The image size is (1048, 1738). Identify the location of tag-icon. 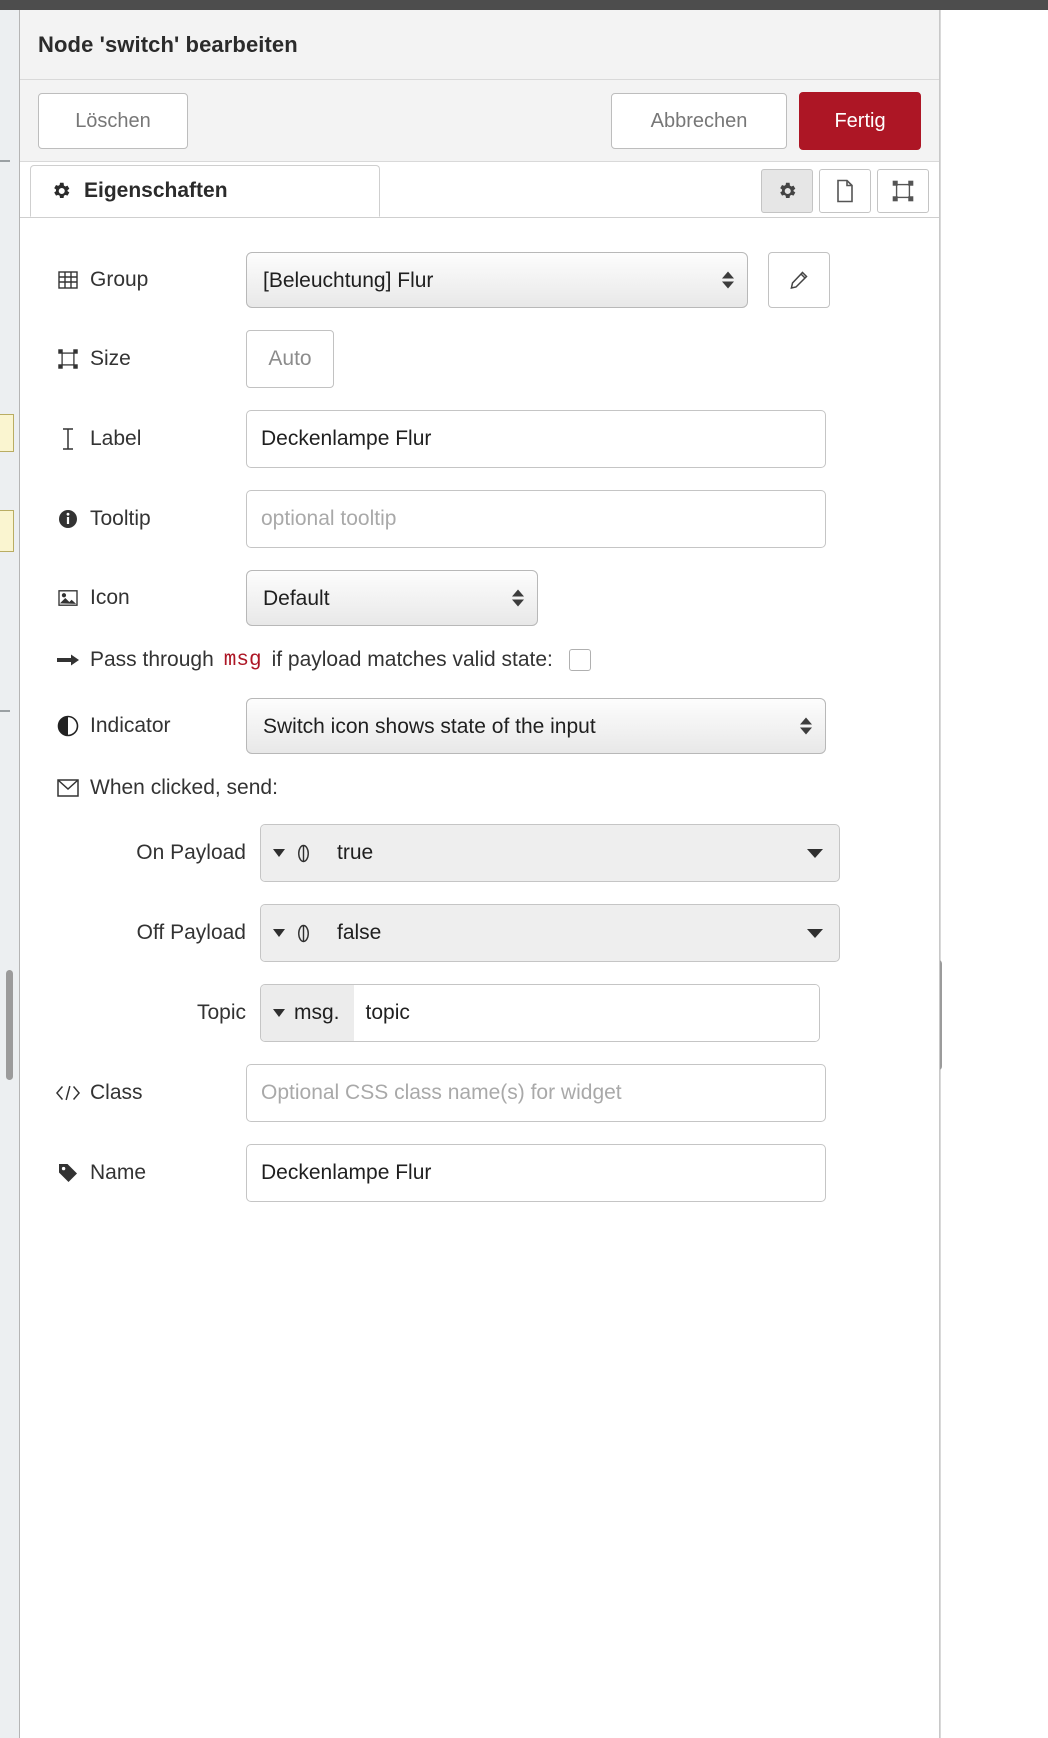
(68, 1173).